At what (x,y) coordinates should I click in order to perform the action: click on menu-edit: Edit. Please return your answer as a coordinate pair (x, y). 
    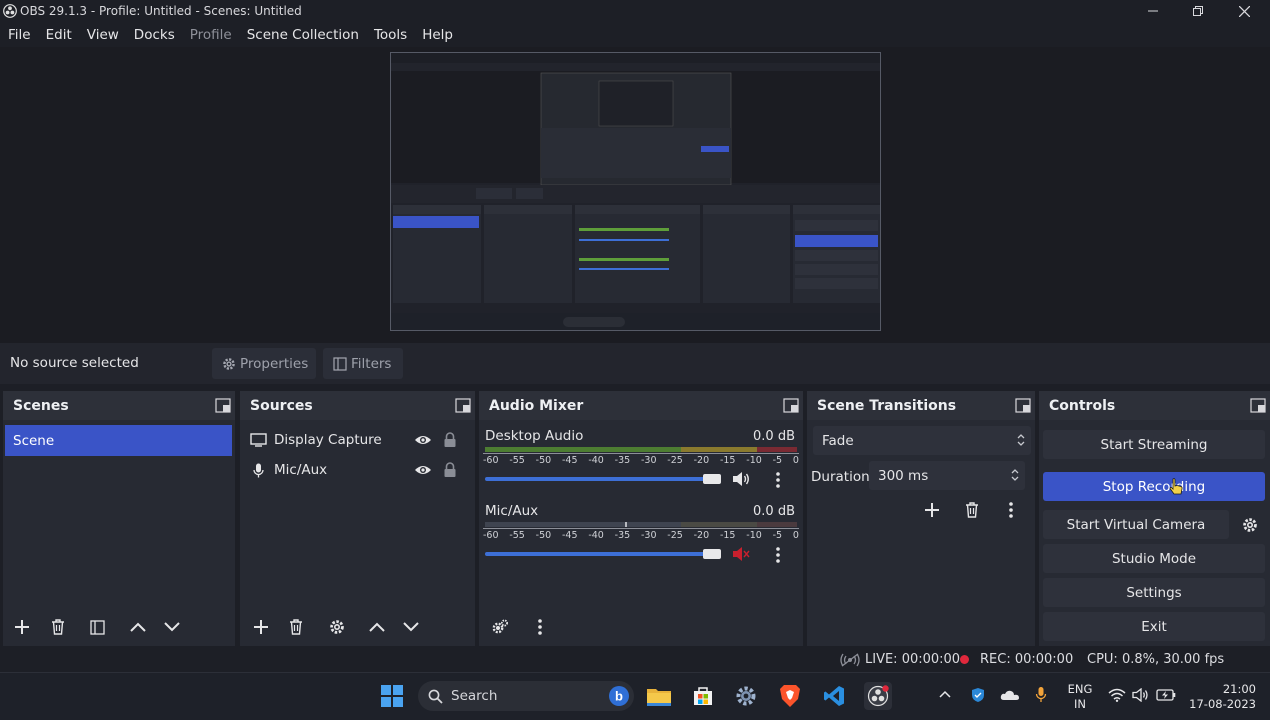
    Looking at the image, I should click on (59, 35).